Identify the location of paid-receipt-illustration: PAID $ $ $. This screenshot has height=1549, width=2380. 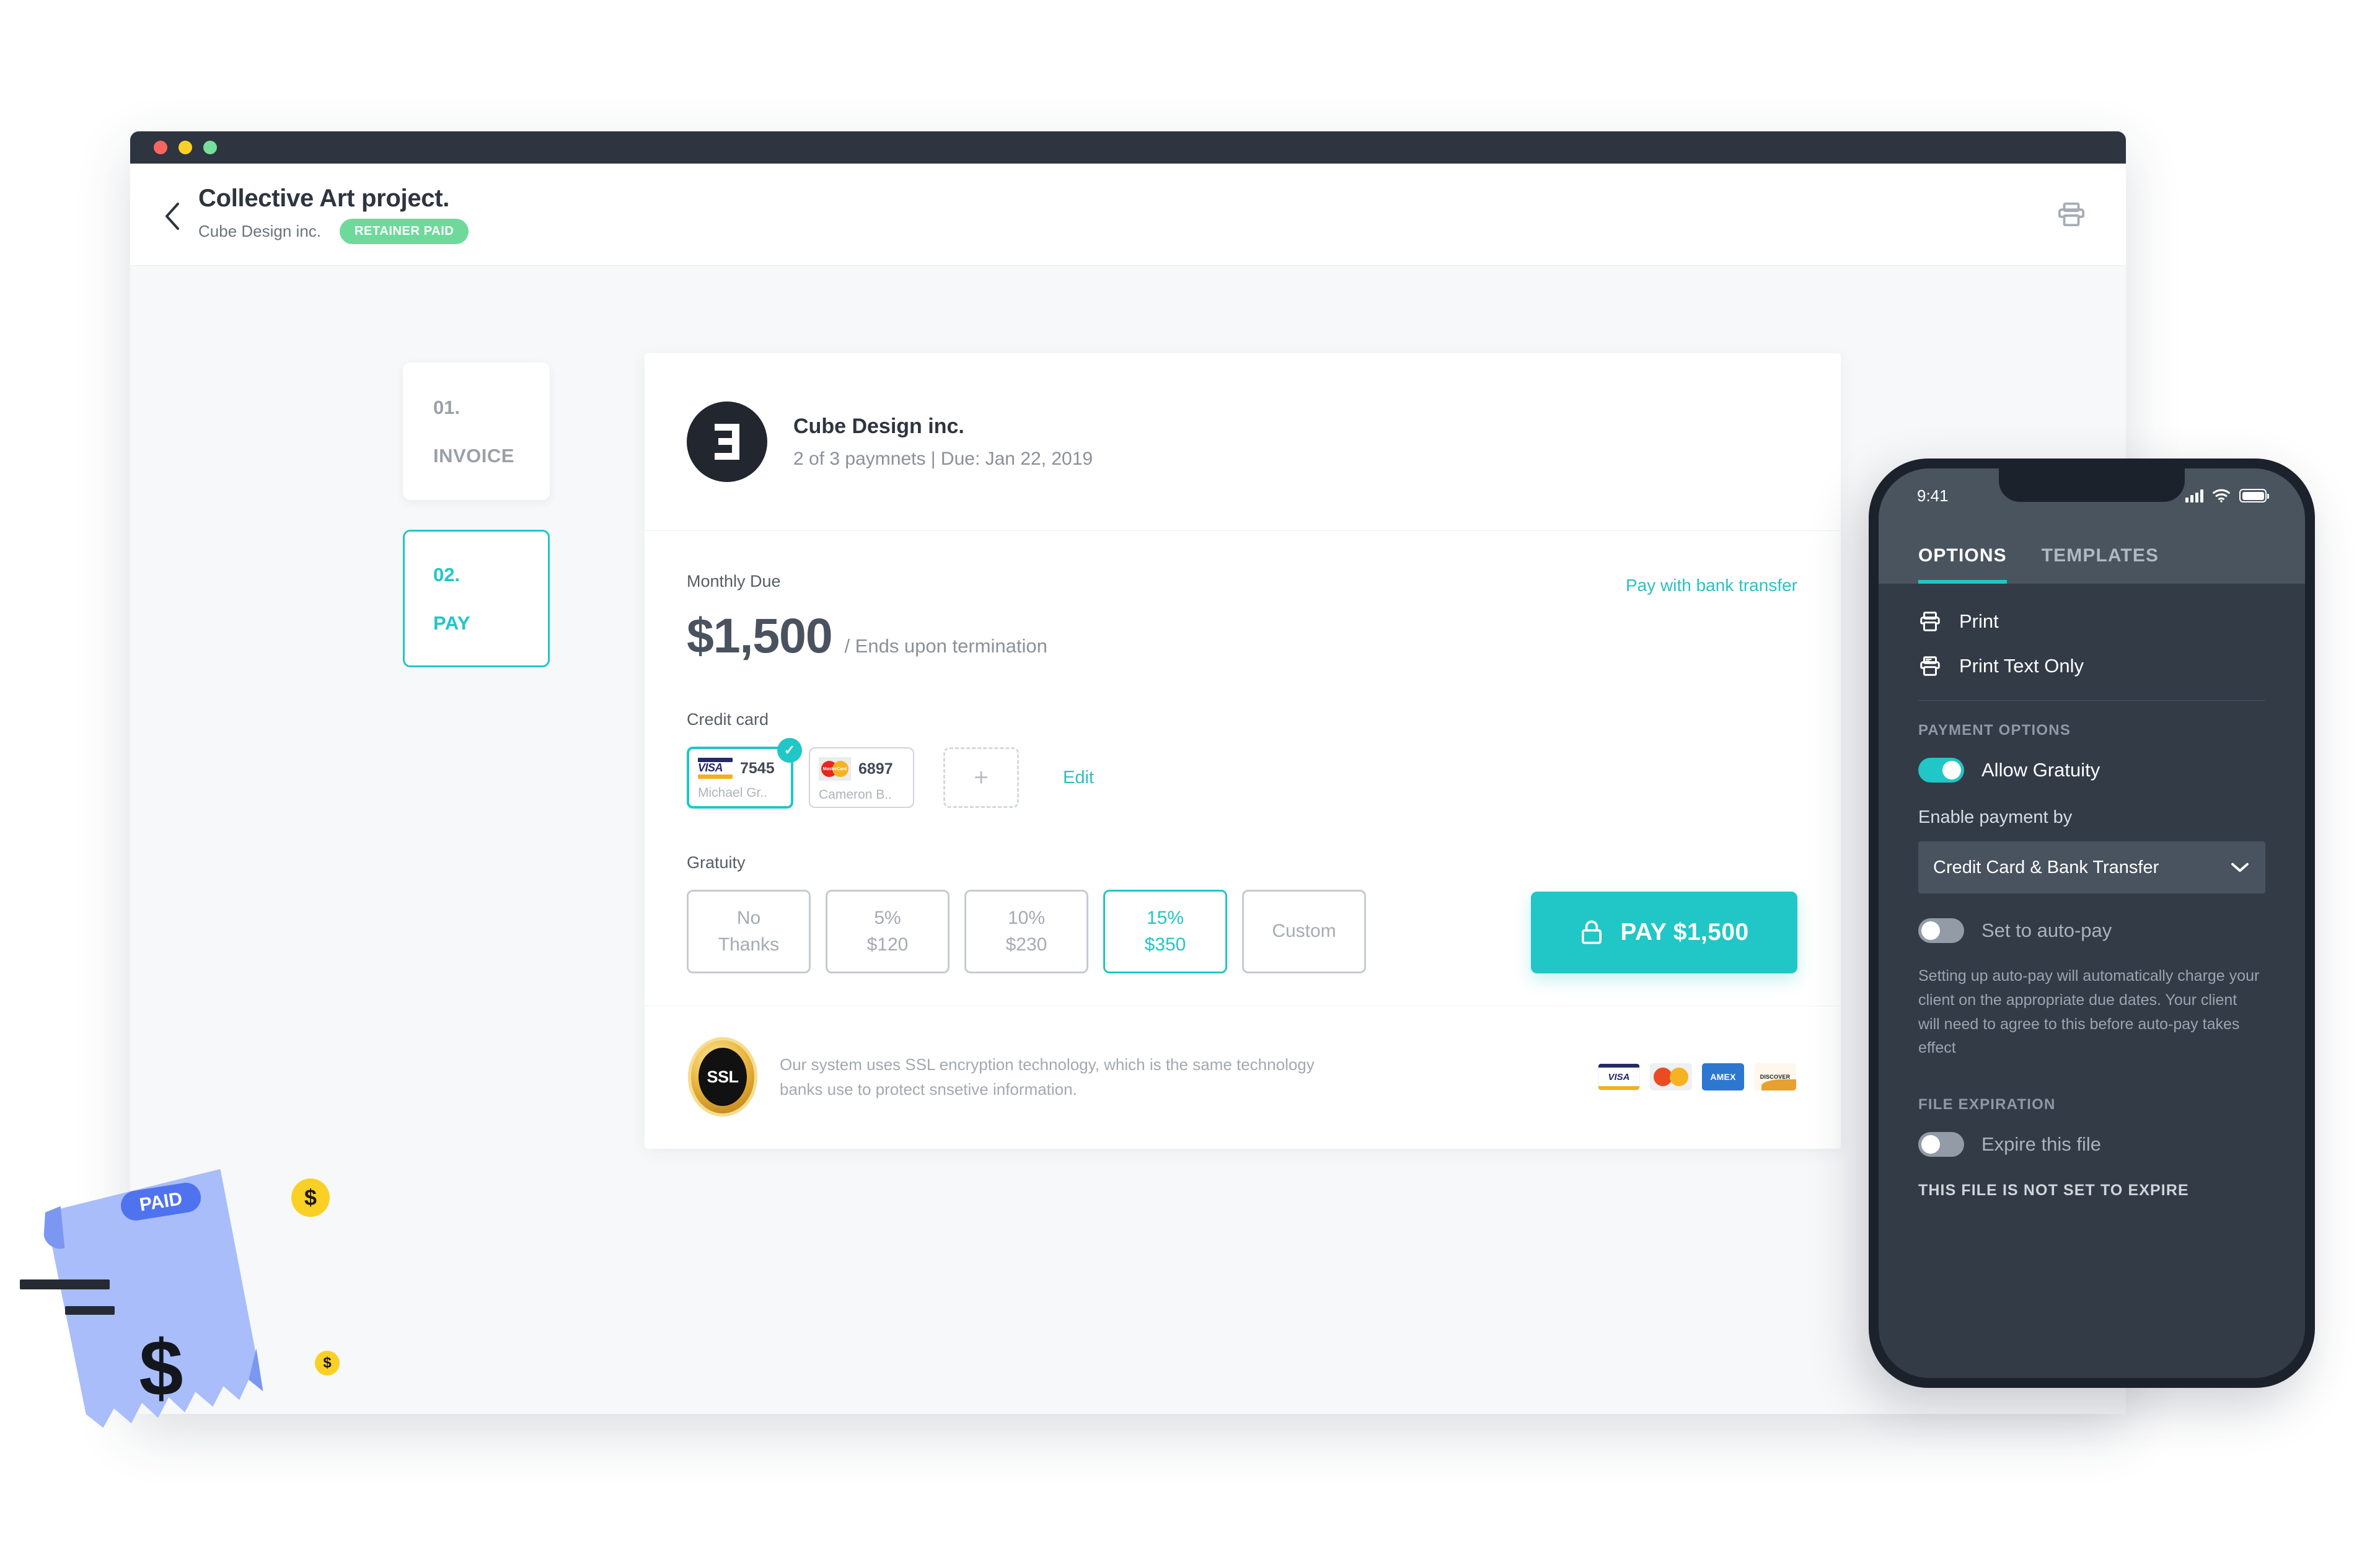
(192, 1307).